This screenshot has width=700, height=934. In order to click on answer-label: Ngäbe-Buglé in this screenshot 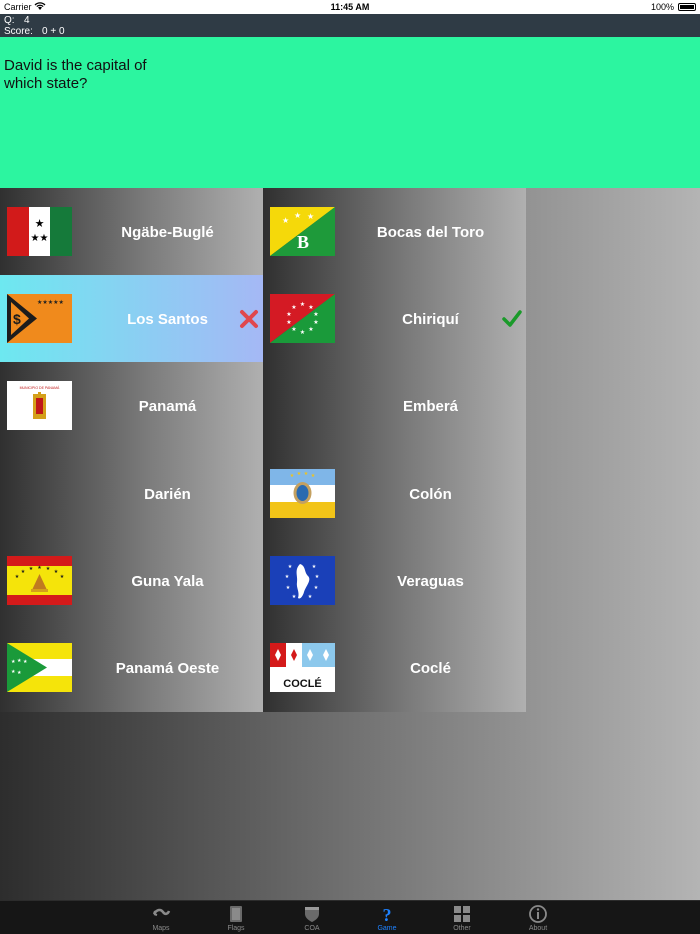, I will do `click(167, 232)`.